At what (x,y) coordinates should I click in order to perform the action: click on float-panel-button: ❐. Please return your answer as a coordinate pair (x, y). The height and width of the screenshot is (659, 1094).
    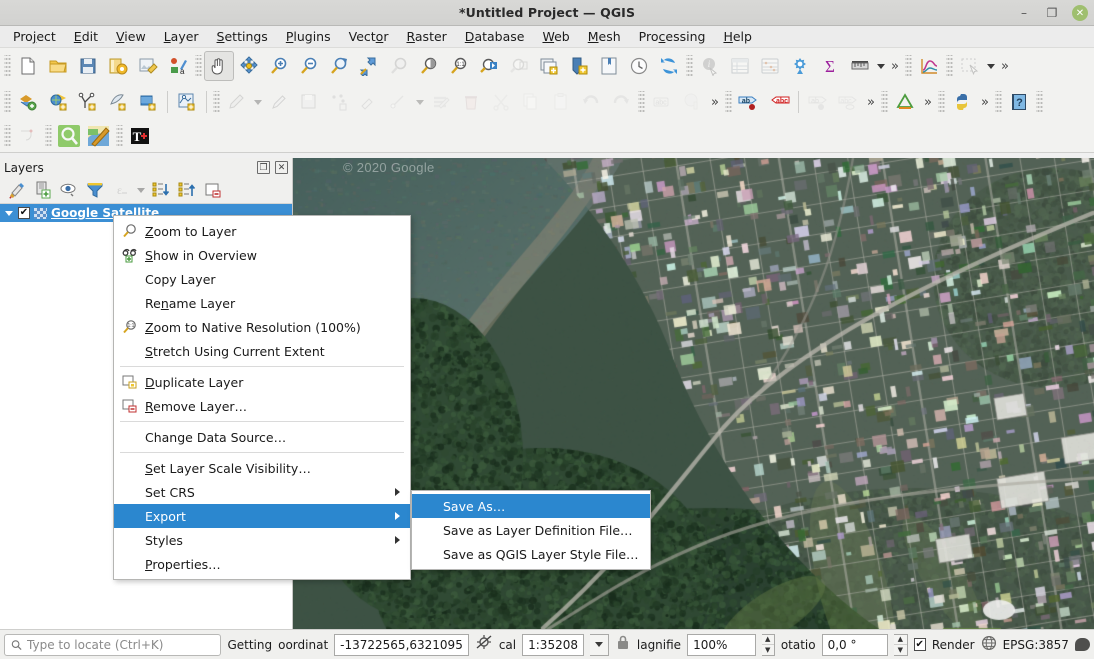
    Looking at the image, I should click on (263, 167).